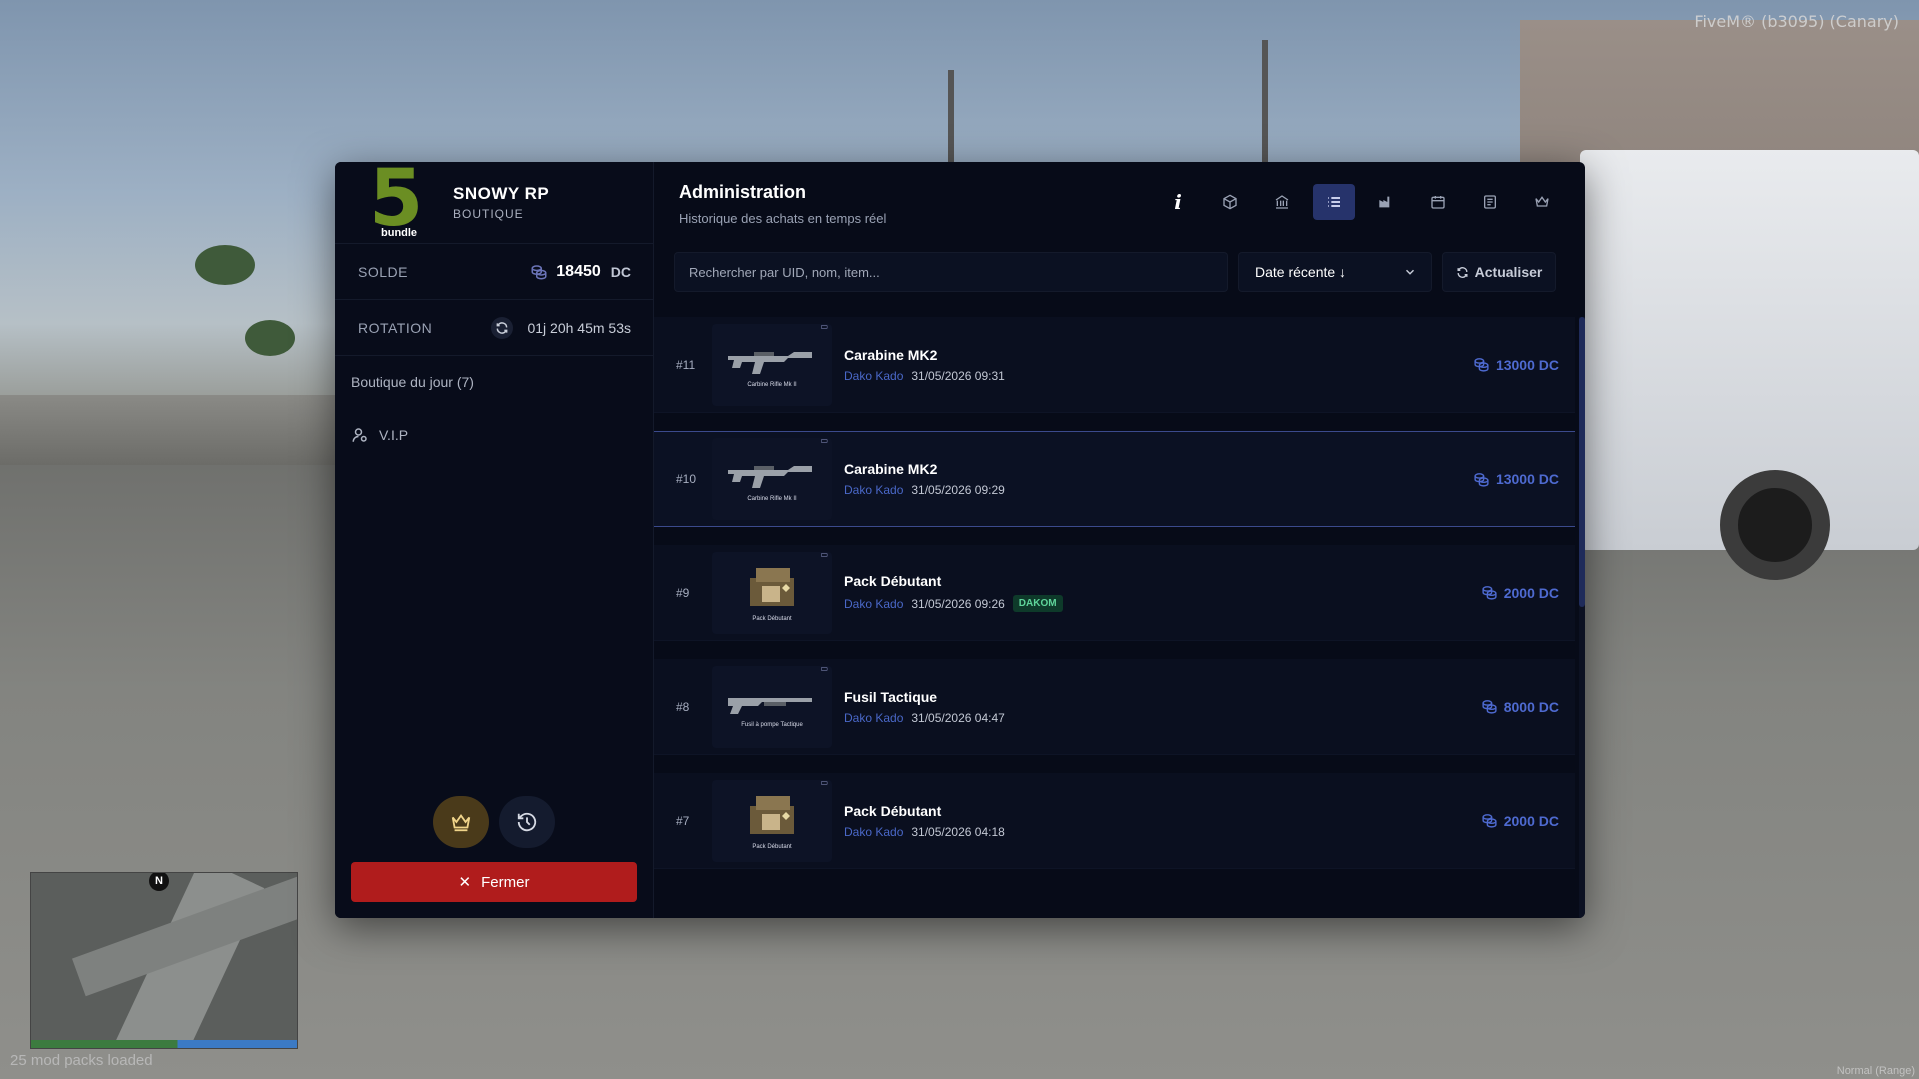  What do you see at coordinates (1230, 202) in the screenshot?
I see `box-icon` at bounding box center [1230, 202].